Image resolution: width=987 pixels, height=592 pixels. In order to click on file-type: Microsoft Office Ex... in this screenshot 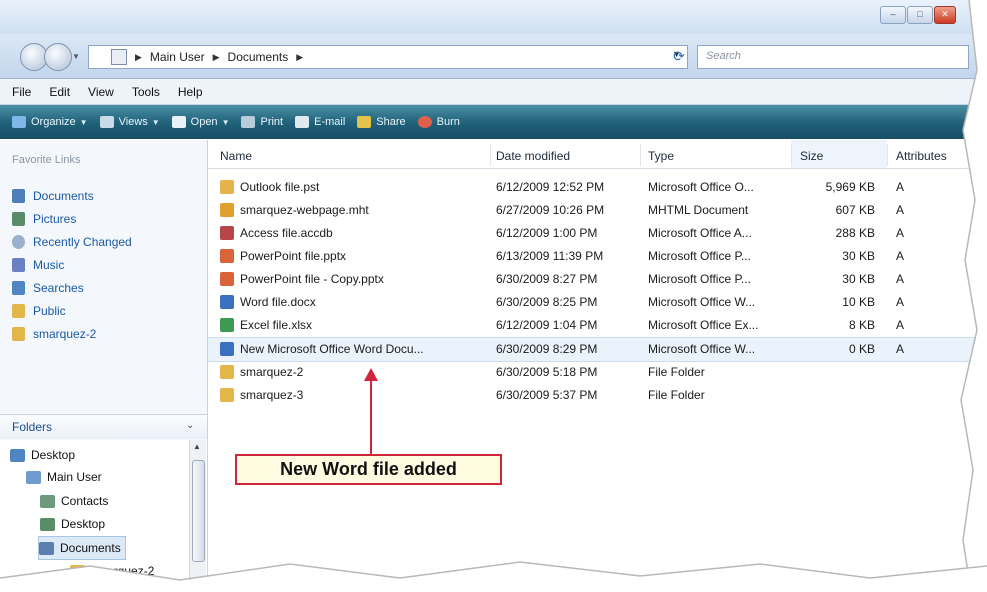, I will do `click(703, 325)`.